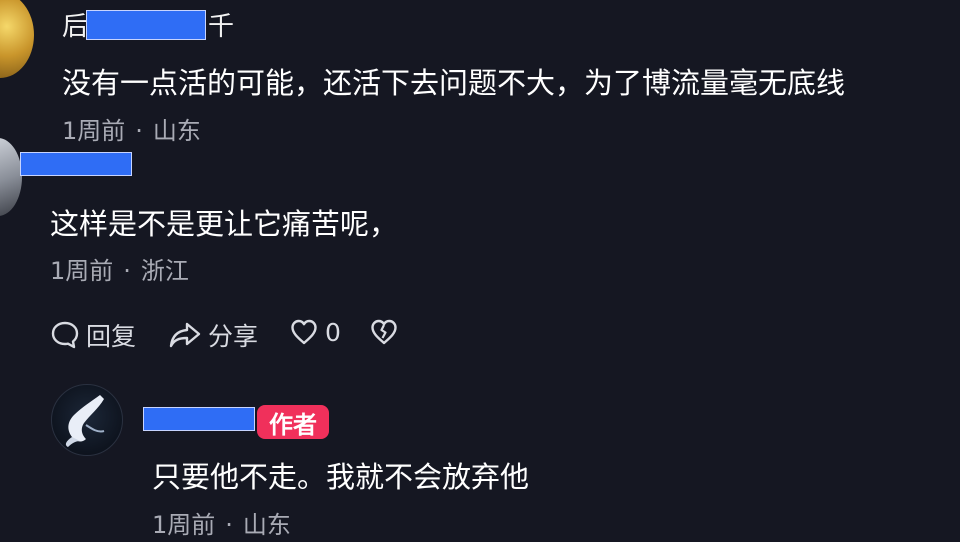 The image size is (960, 542). Describe the element at coordinates (304, 332) in the screenshot. I see `heart-icon` at that location.